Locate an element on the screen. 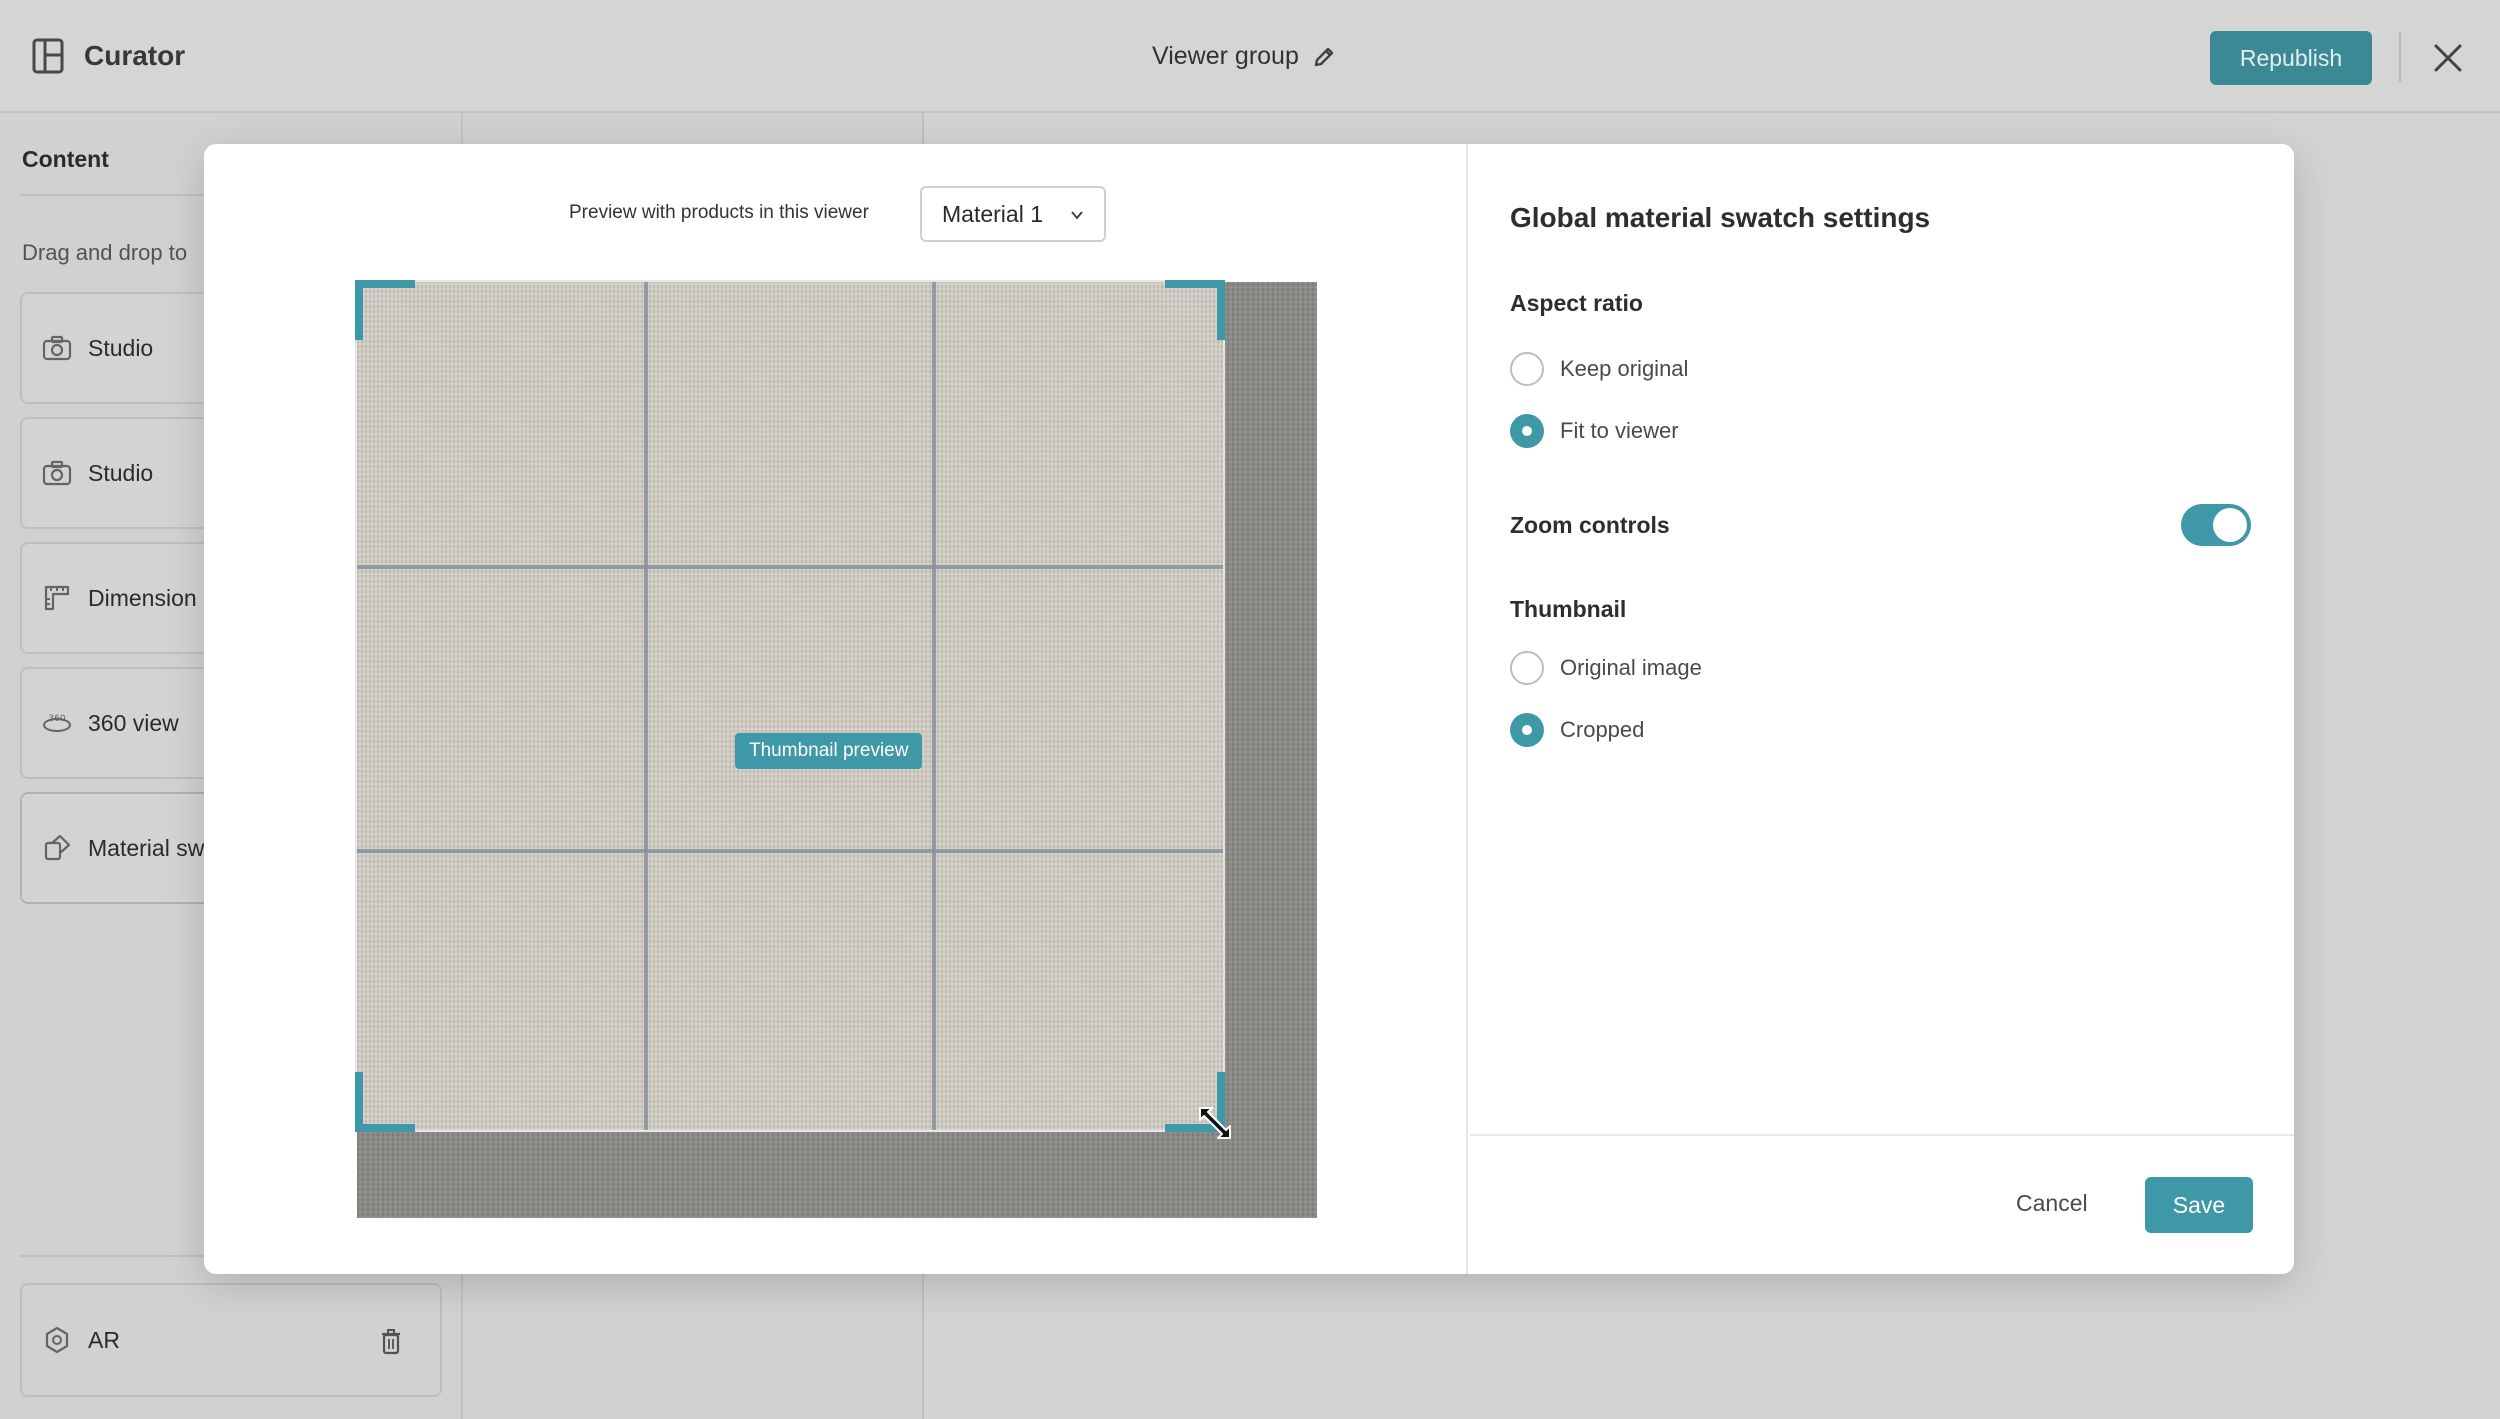 The height and width of the screenshot is (1419, 2500). zoom-controls-label: Zoom controls is located at coordinates (1590, 525).